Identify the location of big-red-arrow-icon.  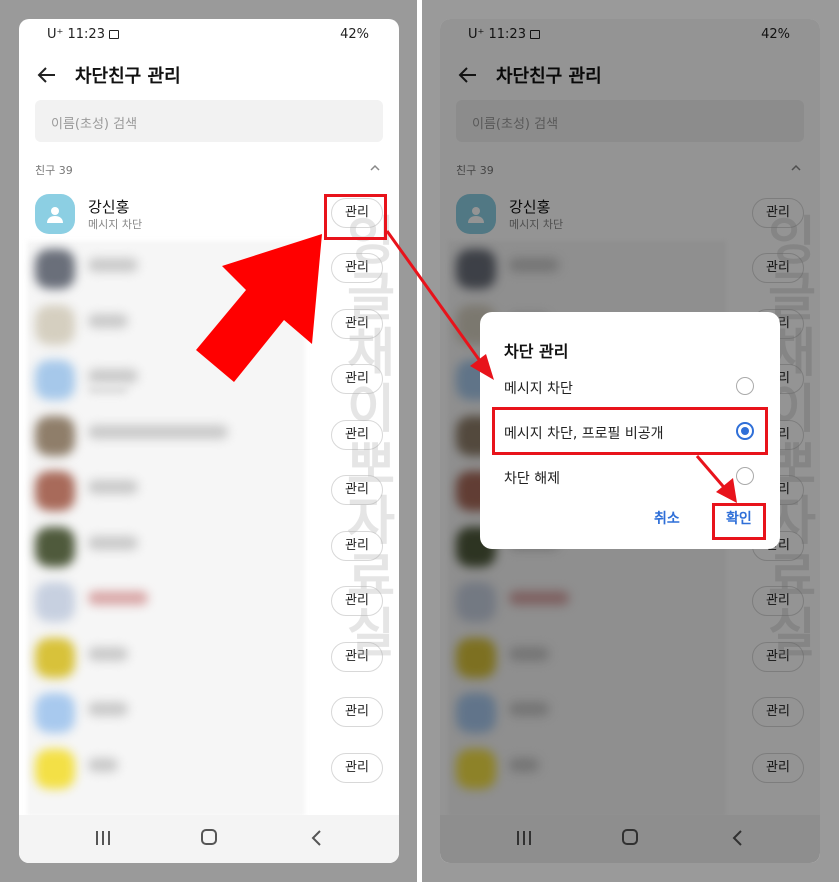
(259, 308).